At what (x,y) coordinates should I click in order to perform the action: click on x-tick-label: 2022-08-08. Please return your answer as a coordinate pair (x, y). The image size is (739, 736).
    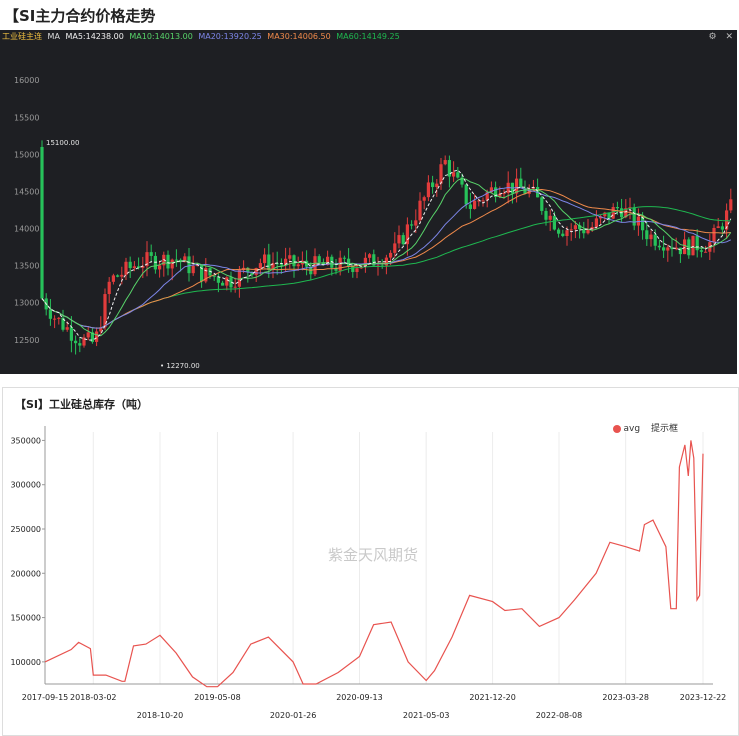
    Looking at the image, I should click on (559, 715).